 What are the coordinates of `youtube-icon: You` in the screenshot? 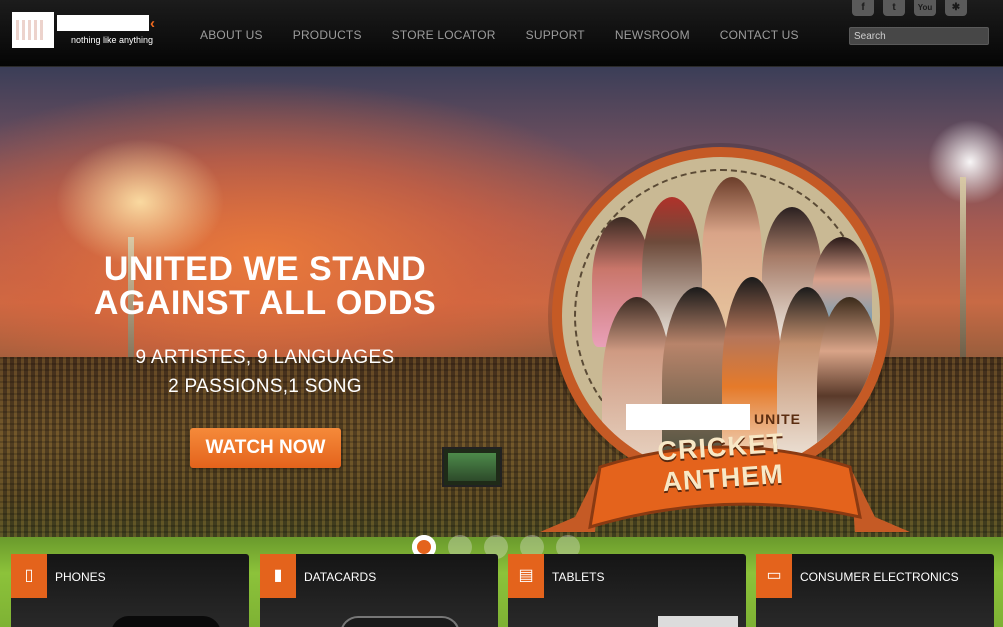 It's located at (925, 8).